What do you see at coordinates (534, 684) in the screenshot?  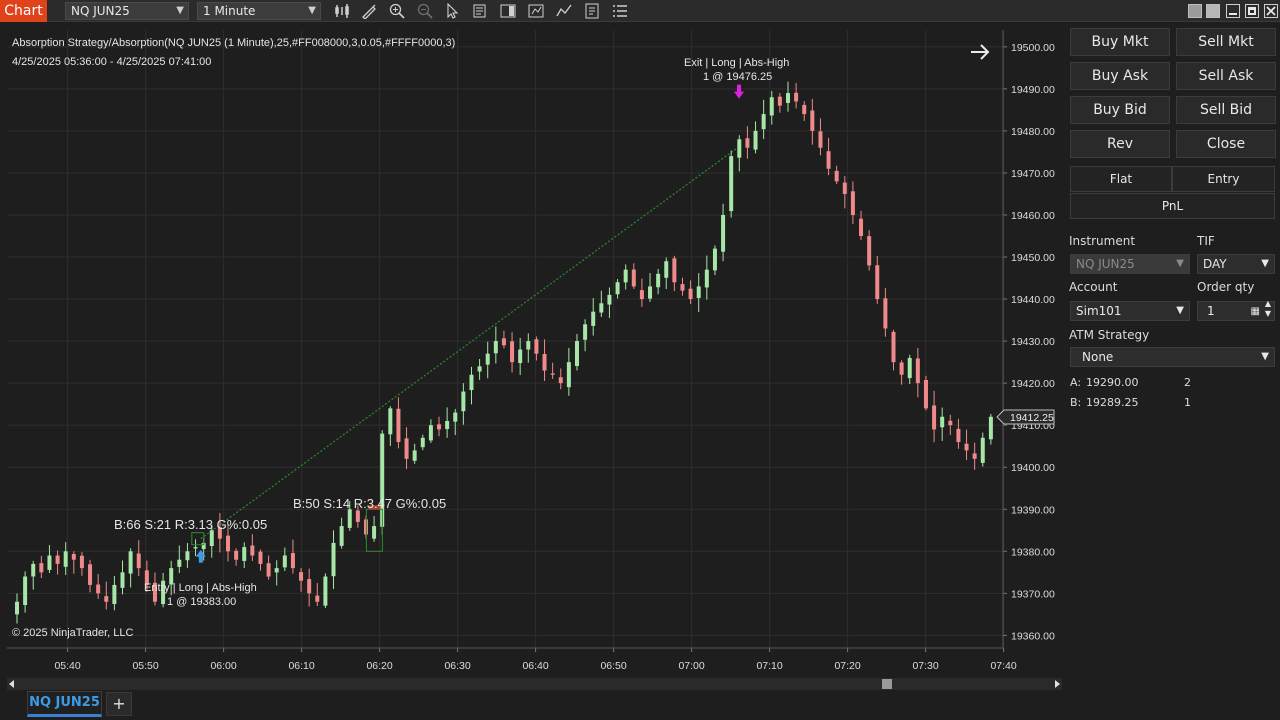 I see `chart-scrollbar` at bounding box center [534, 684].